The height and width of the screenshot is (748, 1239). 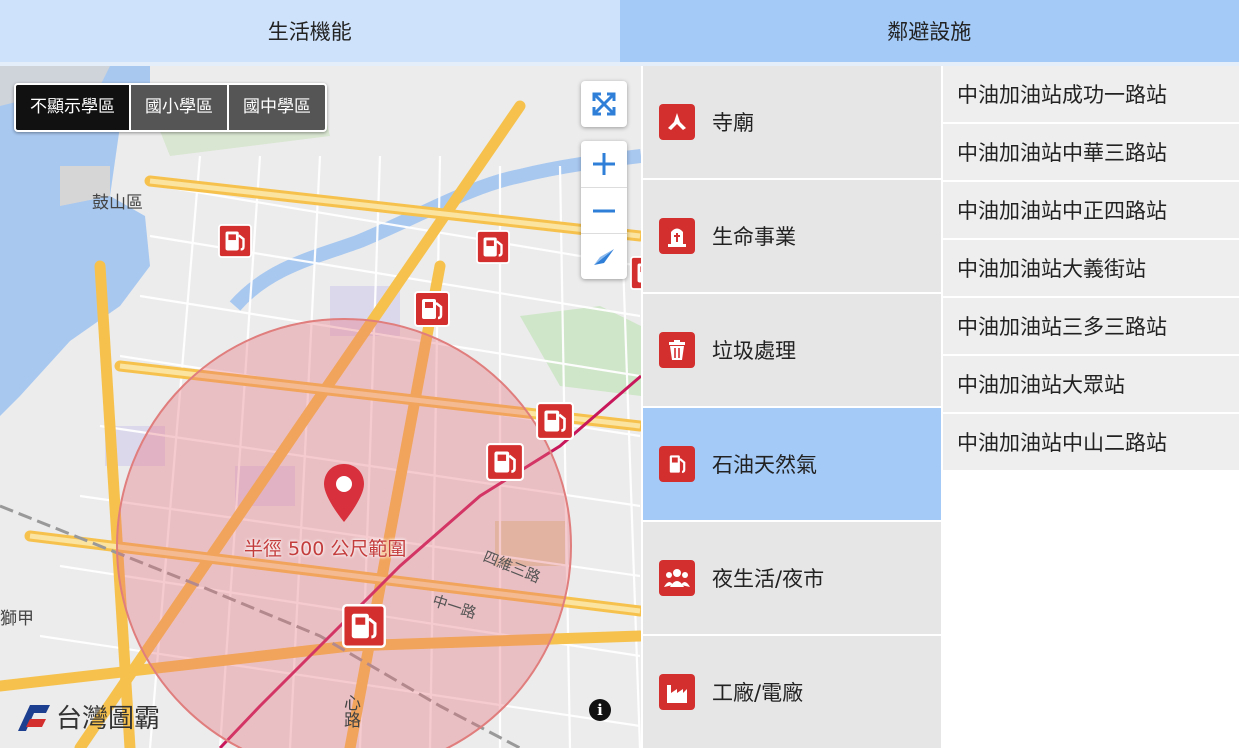 I want to click on list-item: 中油加油站成功一路站, so click(x=1091, y=94).